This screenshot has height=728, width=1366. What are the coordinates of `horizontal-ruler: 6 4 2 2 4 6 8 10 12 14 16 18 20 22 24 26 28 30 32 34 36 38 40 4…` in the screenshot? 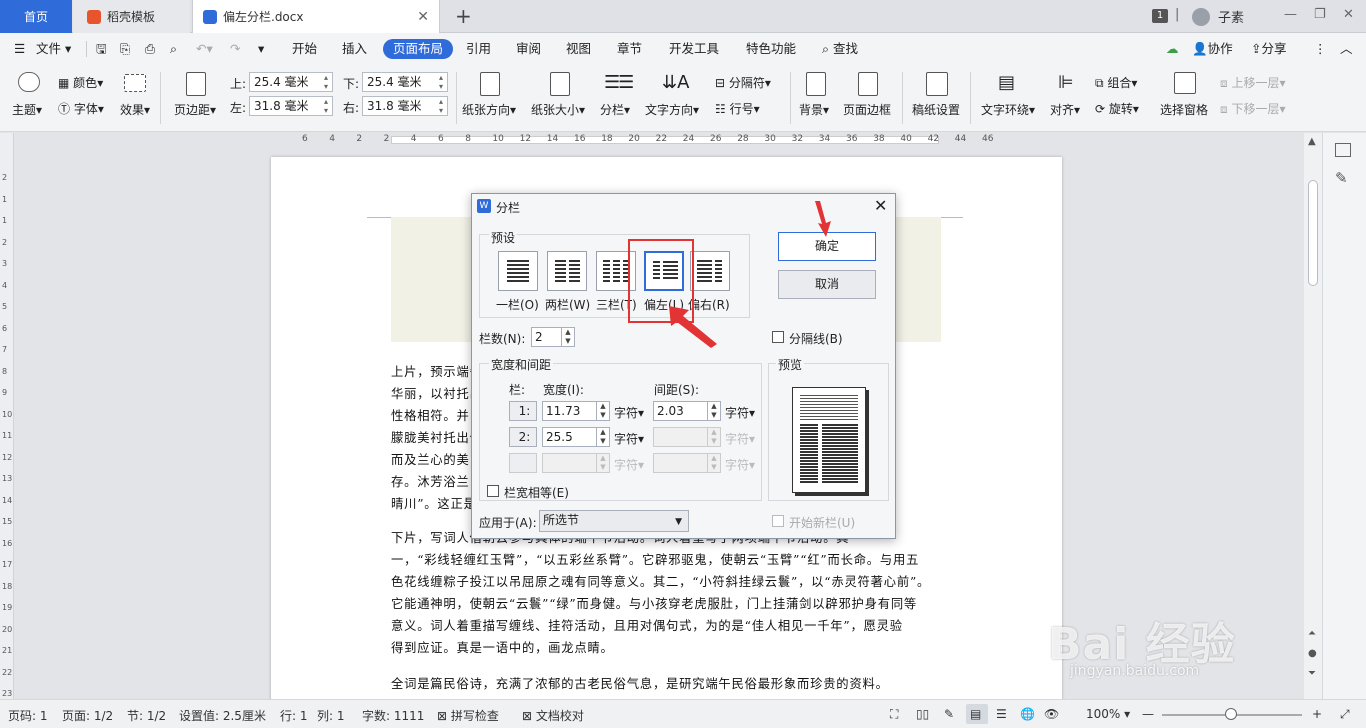 It's located at (670, 140).